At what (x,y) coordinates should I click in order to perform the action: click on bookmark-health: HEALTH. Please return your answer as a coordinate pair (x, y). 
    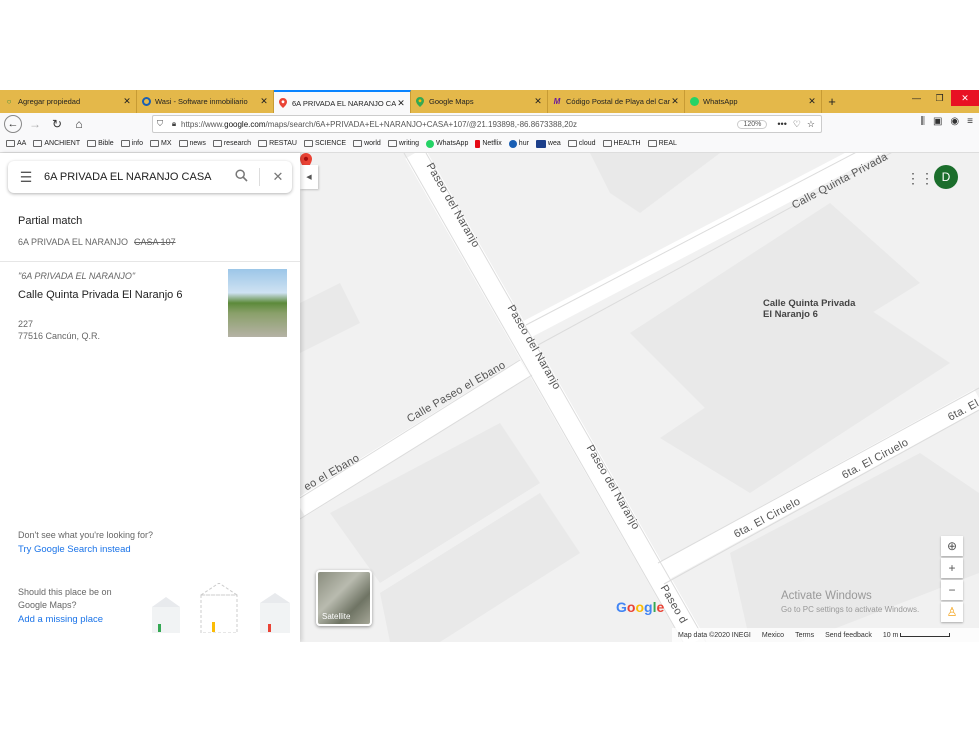
    Looking at the image, I should click on (621, 143).